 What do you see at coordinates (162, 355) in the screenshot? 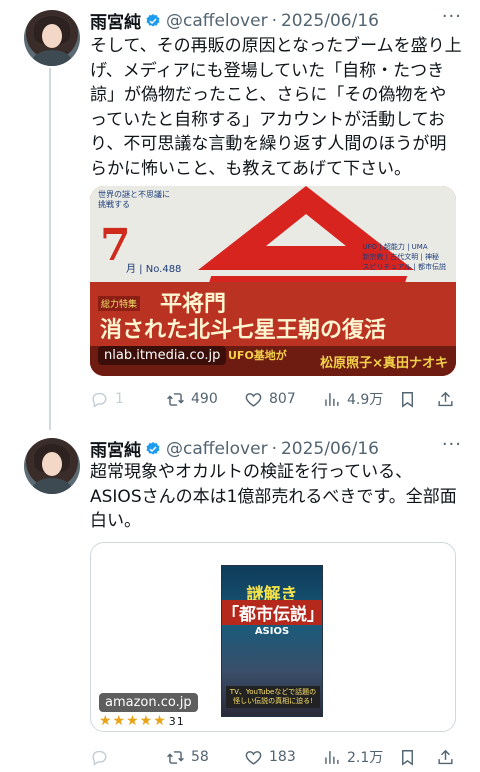
I see `image-source-caption: nlab.itmedia.co.jp` at bounding box center [162, 355].